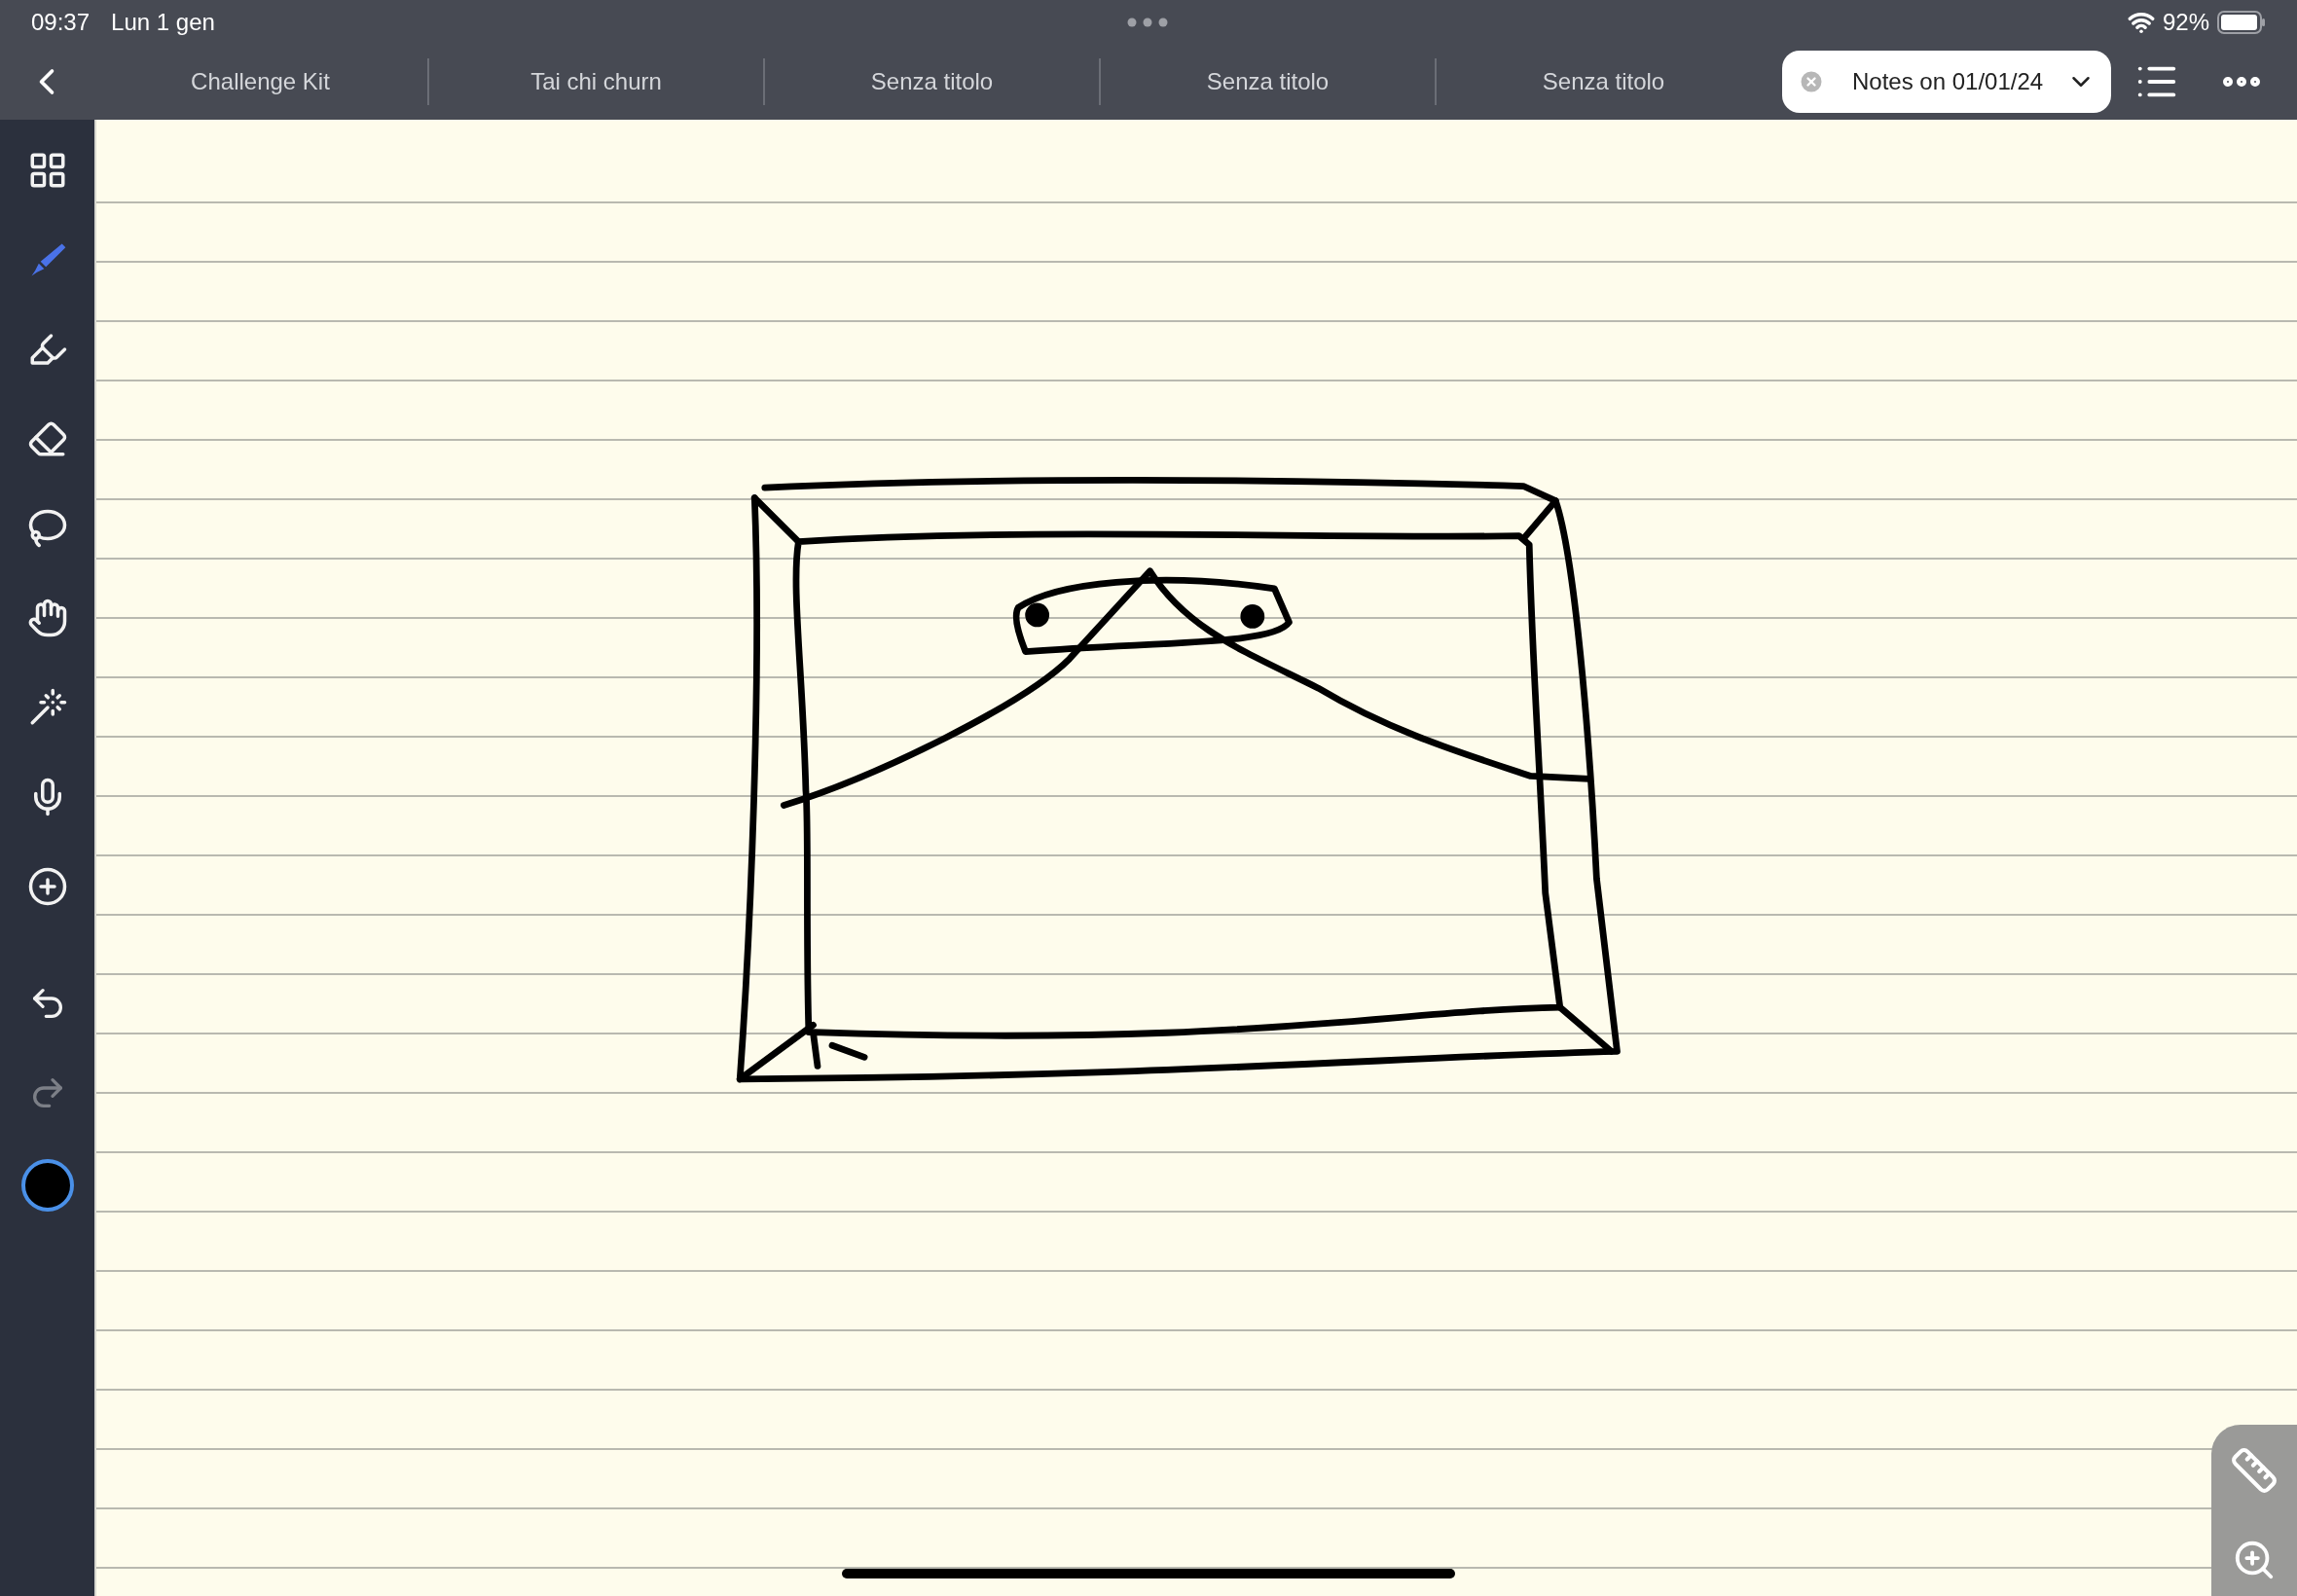 The width and height of the screenshot is (2297, 1596). Describe the element at coordinates (163, 22) in the screenshot. I see `status-date: Lun 1 gen` at that location.